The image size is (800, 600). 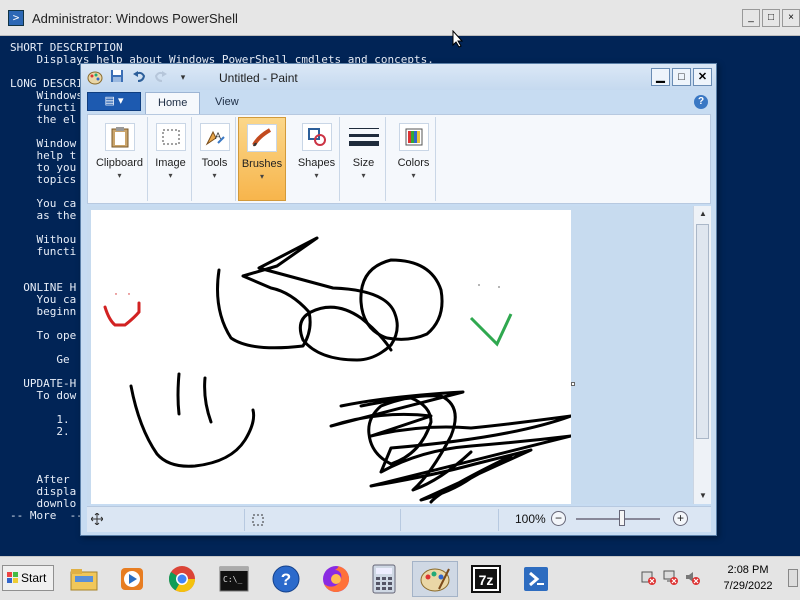 I want to click on taskbar-powershell, so click(x=536, y=579).